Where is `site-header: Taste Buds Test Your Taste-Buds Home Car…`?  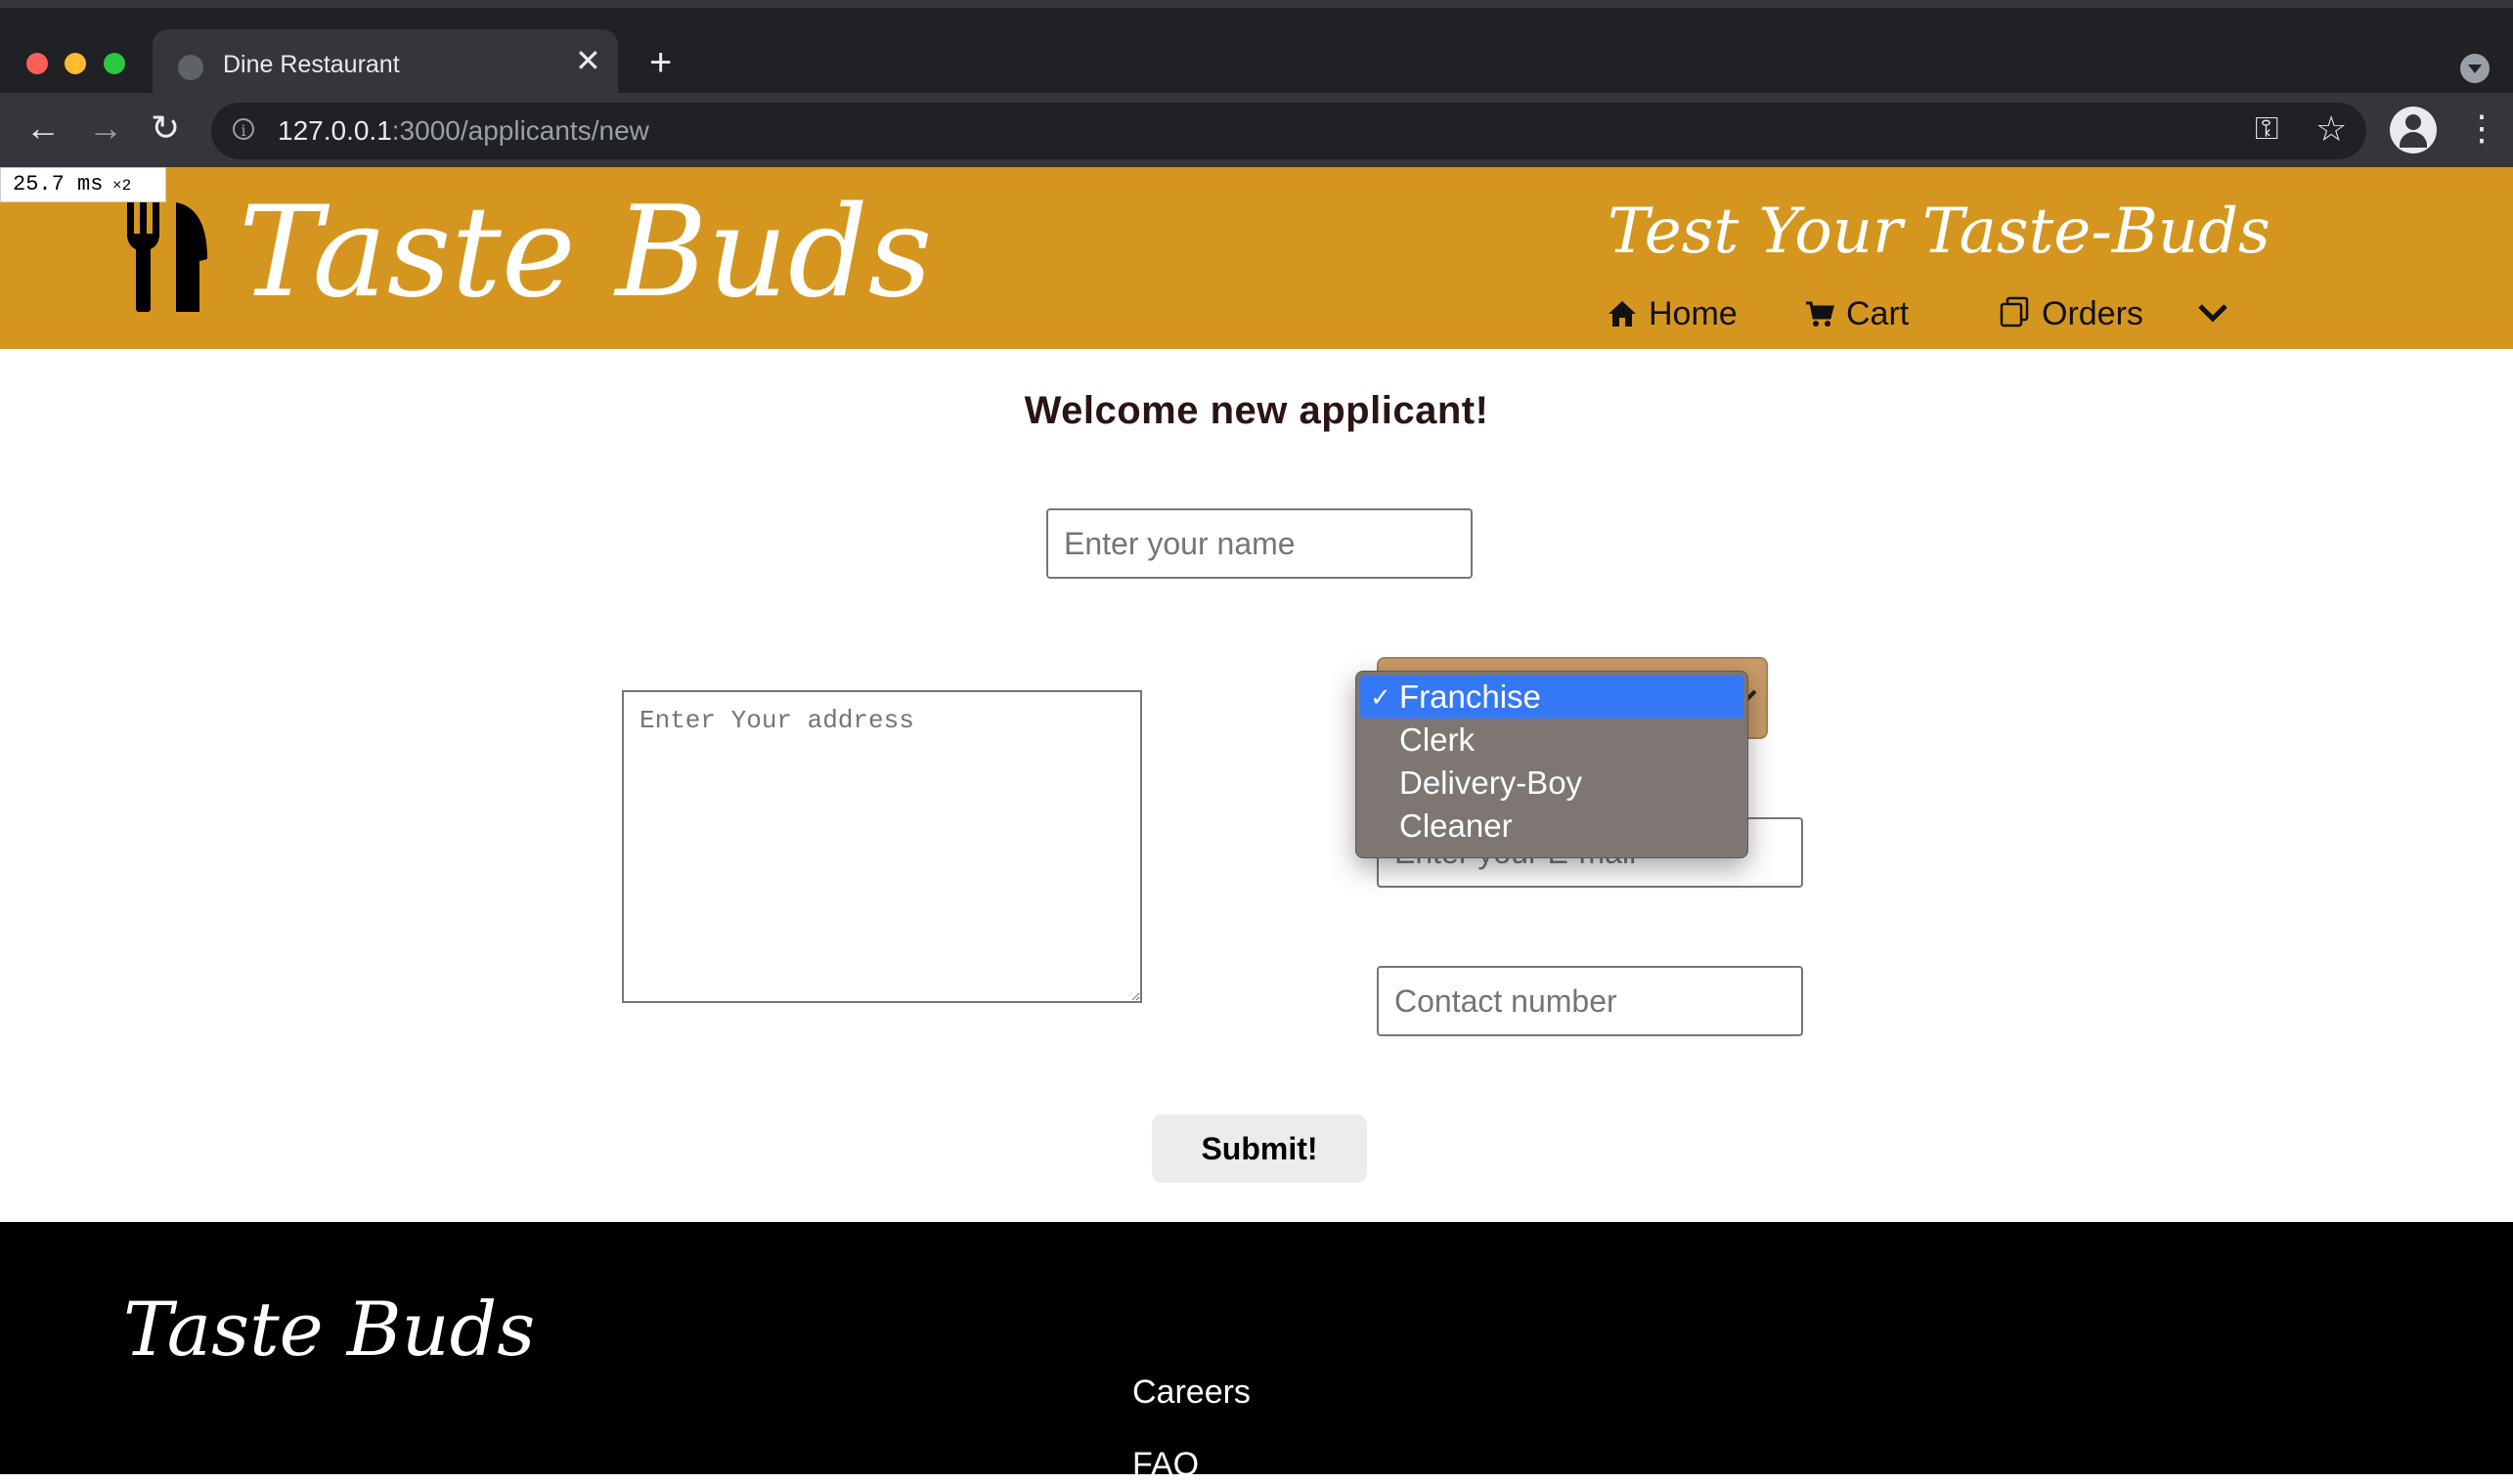 site-header: Taste Buds Test Your Taste-Buds Home Car… is located at coordinates (1256, 258).